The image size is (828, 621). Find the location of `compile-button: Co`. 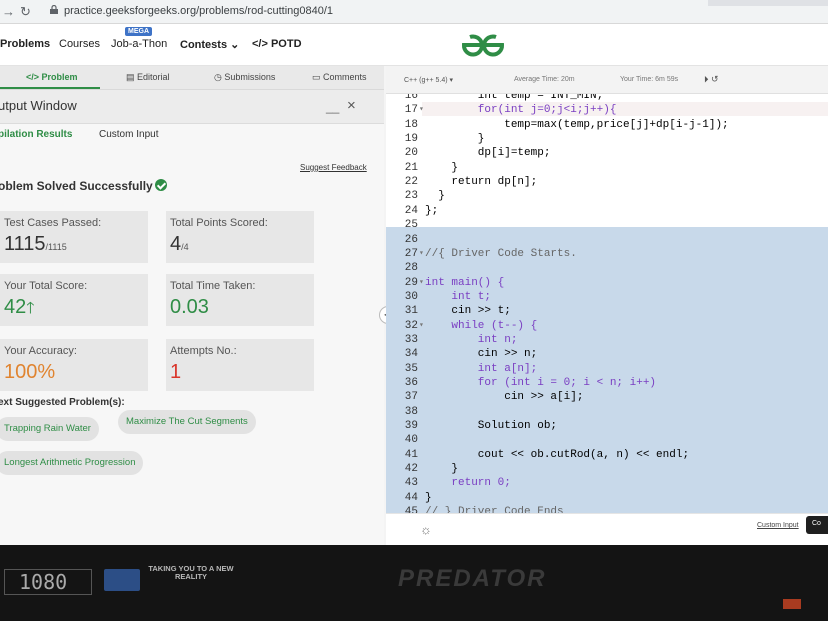

compile-button: Co is located at coordinates (817, 525).